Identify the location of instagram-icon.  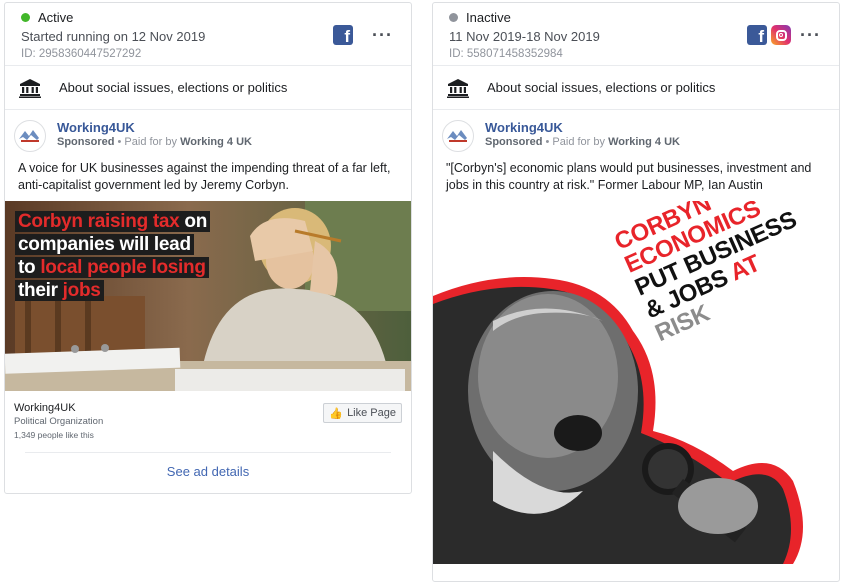
(781, 35).